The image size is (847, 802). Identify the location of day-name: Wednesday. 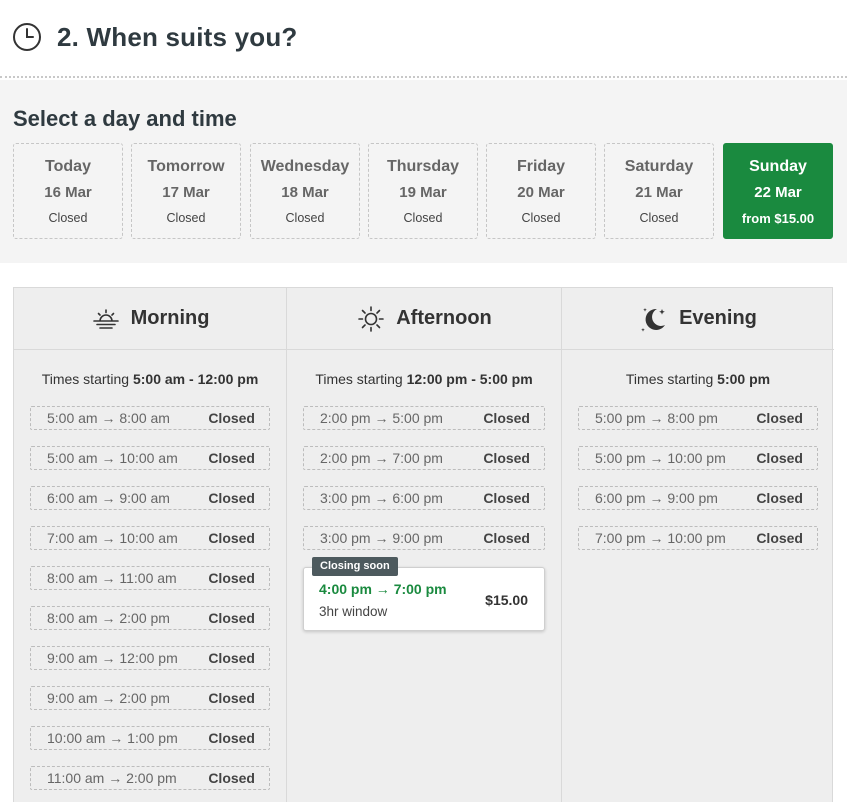
(305, 166).